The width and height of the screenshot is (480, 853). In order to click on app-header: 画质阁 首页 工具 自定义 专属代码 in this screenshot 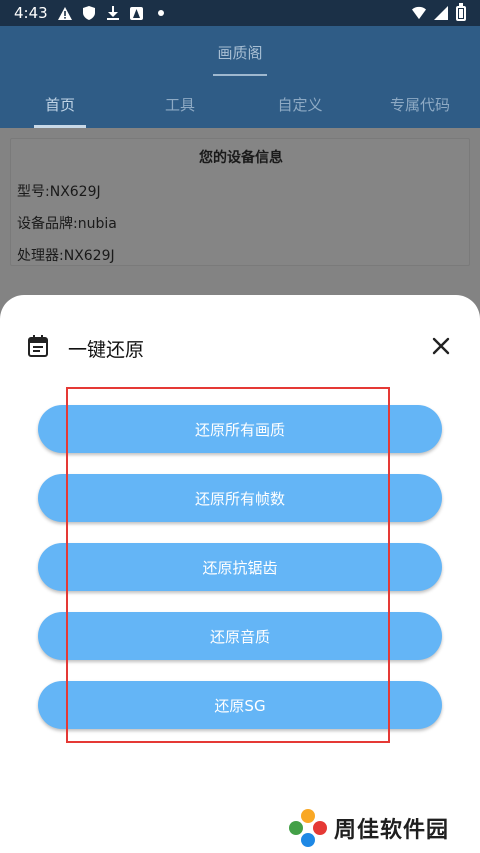, I will do `click(240, 77)`.